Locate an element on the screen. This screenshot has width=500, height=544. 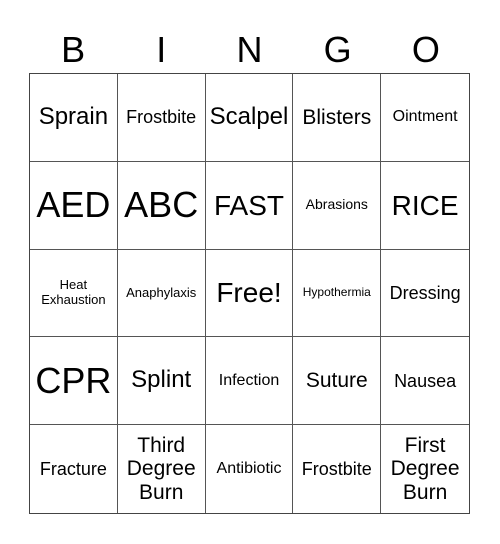
bingo-cell: Heat Exhaustion is located at coordinates (74, 293).